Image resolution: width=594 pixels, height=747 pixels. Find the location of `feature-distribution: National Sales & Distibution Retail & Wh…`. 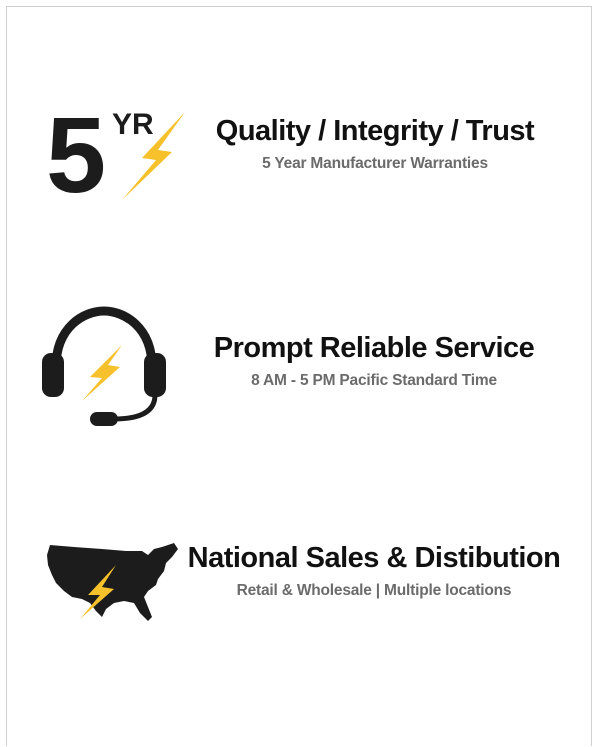

feature-distribution: National Sales & Distibution Retail & Wh… is located at coordinates (297, 580).